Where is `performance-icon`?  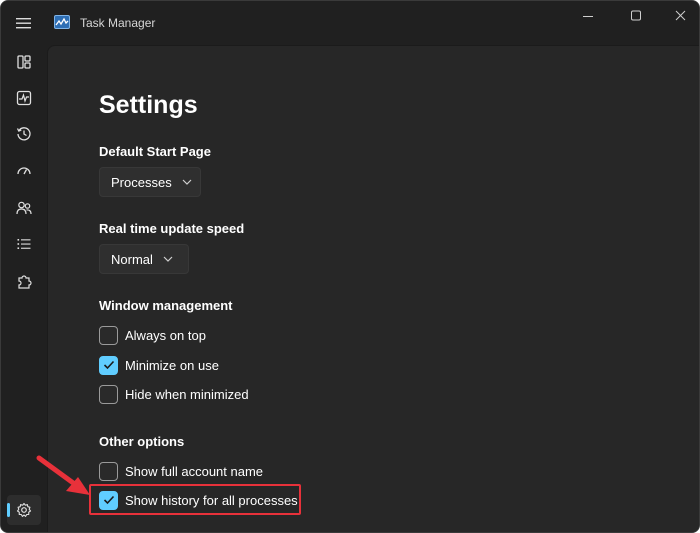
performance-icon is located at coordinates (24, 98).